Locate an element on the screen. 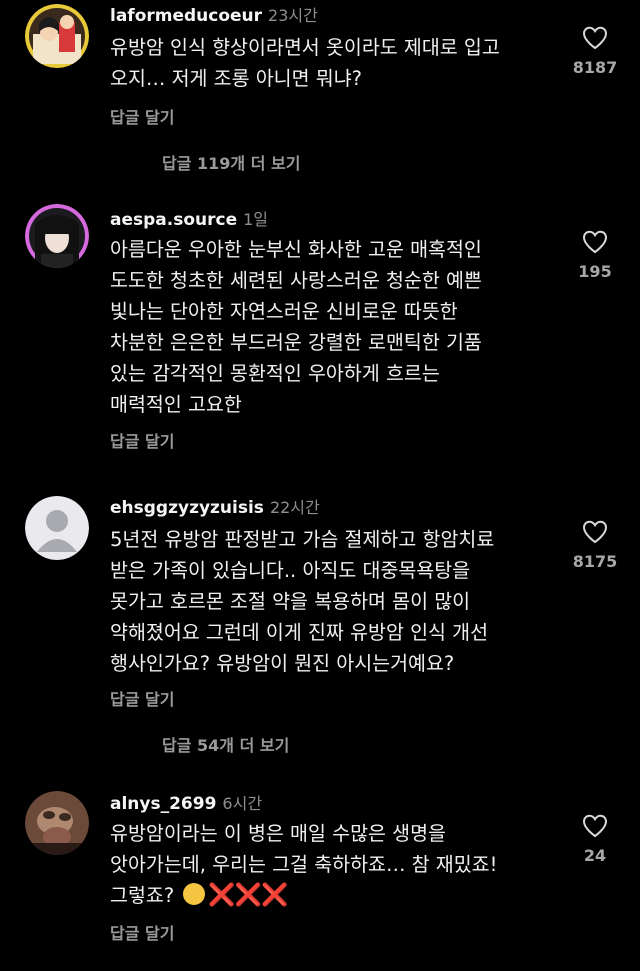 The image size is (640, 971). username: laformeducoeur is located at coordinates (186, 16).